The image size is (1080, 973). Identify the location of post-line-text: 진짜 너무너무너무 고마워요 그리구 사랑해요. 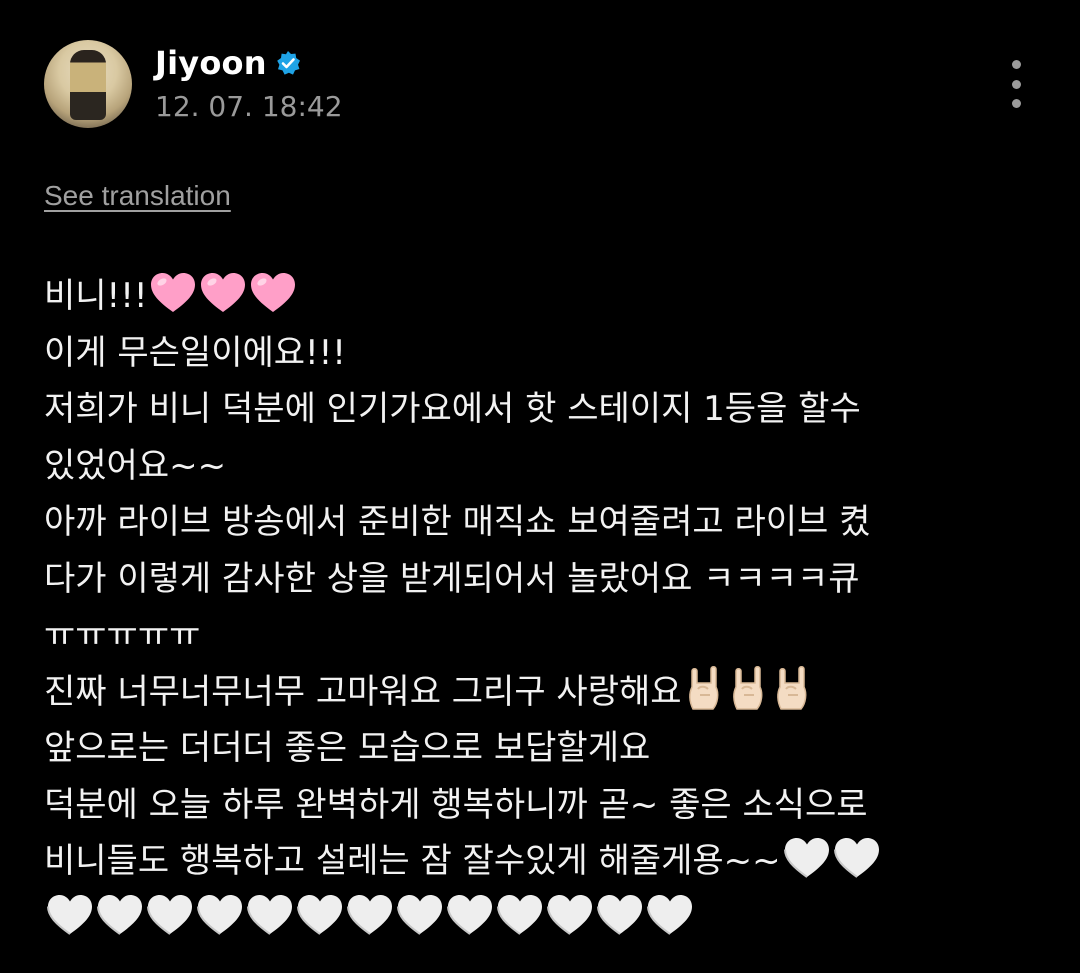
(363, 691).